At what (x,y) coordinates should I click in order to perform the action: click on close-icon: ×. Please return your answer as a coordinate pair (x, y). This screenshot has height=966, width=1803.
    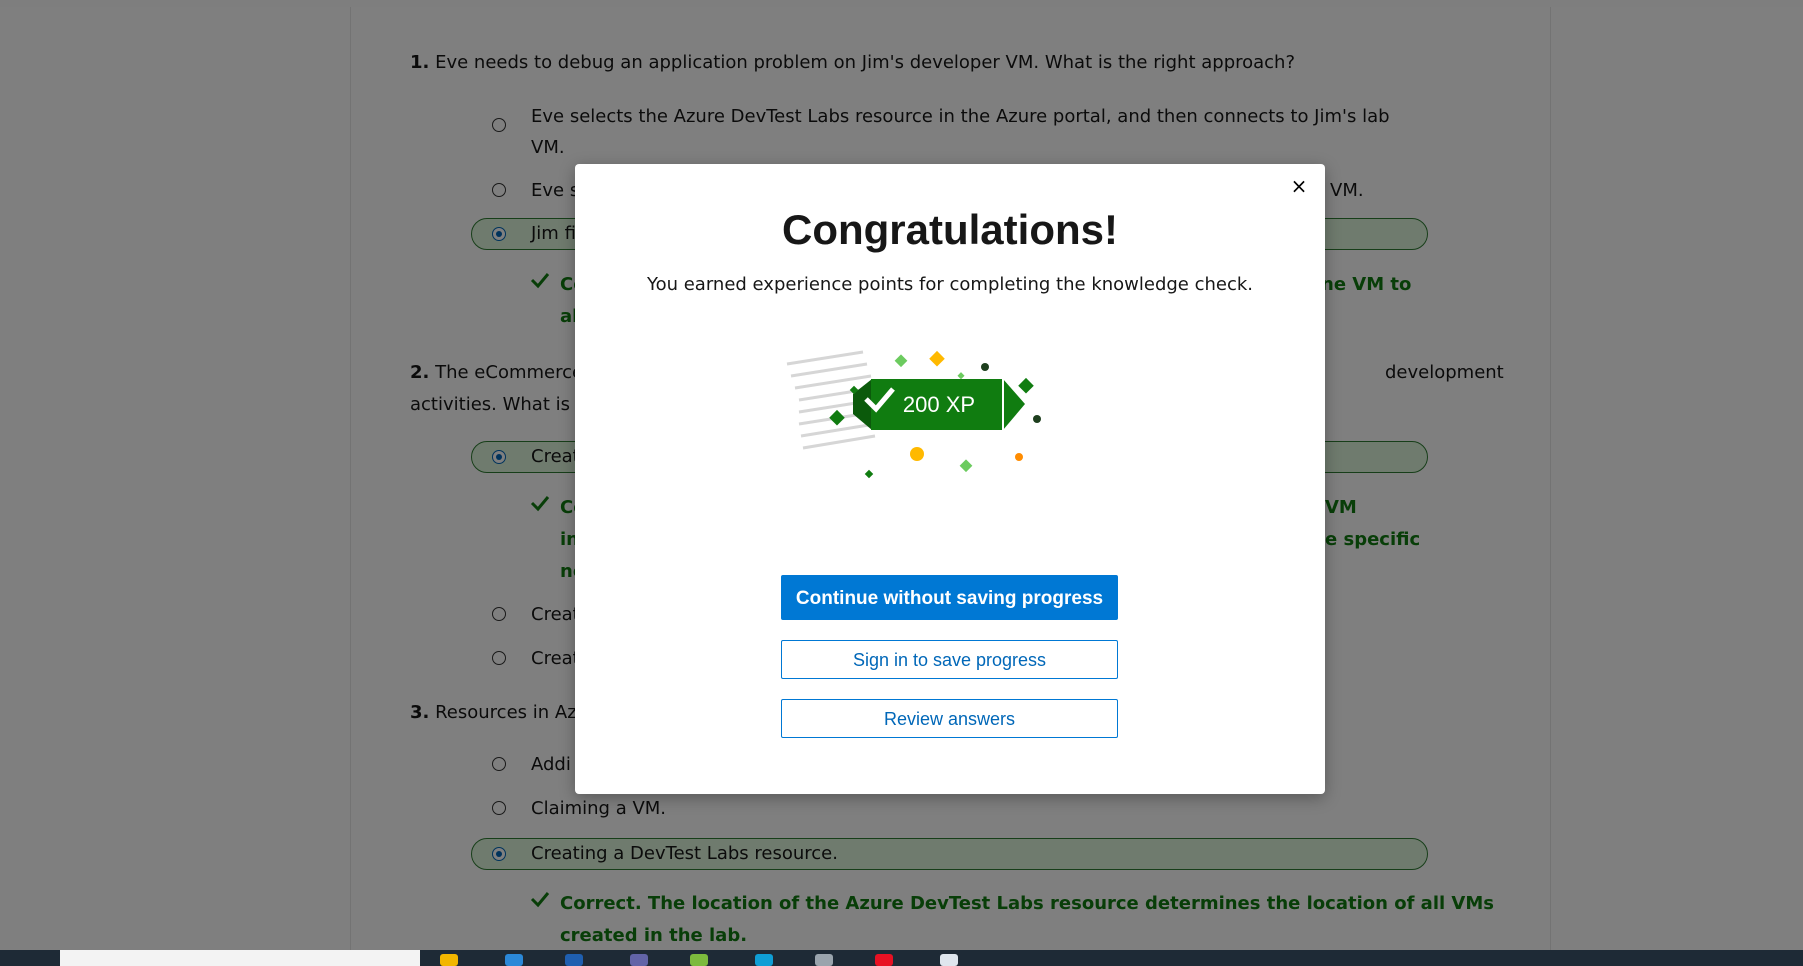
    Looking at the image, I should click on (1299, 186).